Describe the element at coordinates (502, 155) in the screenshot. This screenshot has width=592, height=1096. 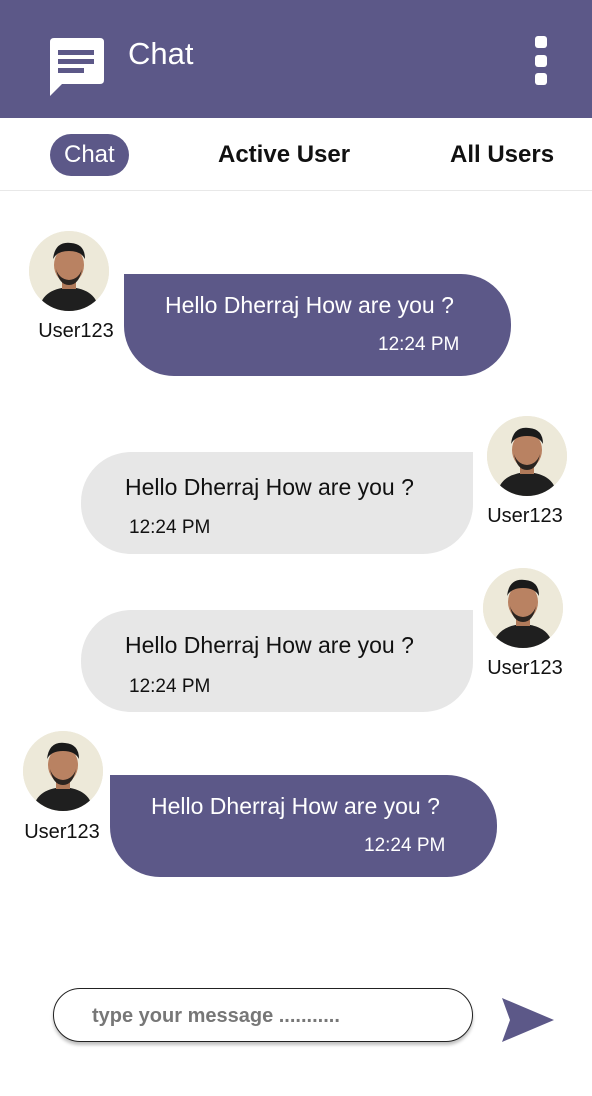
I see `tab-all-users: All Users` at that location.